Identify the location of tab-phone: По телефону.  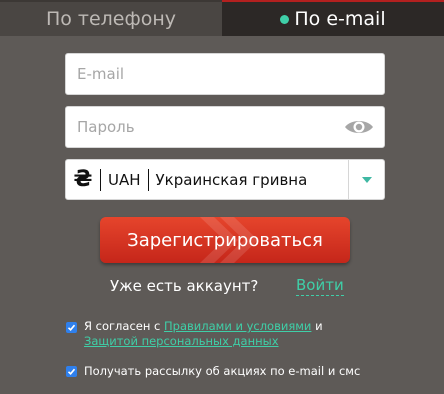
(111, 18).